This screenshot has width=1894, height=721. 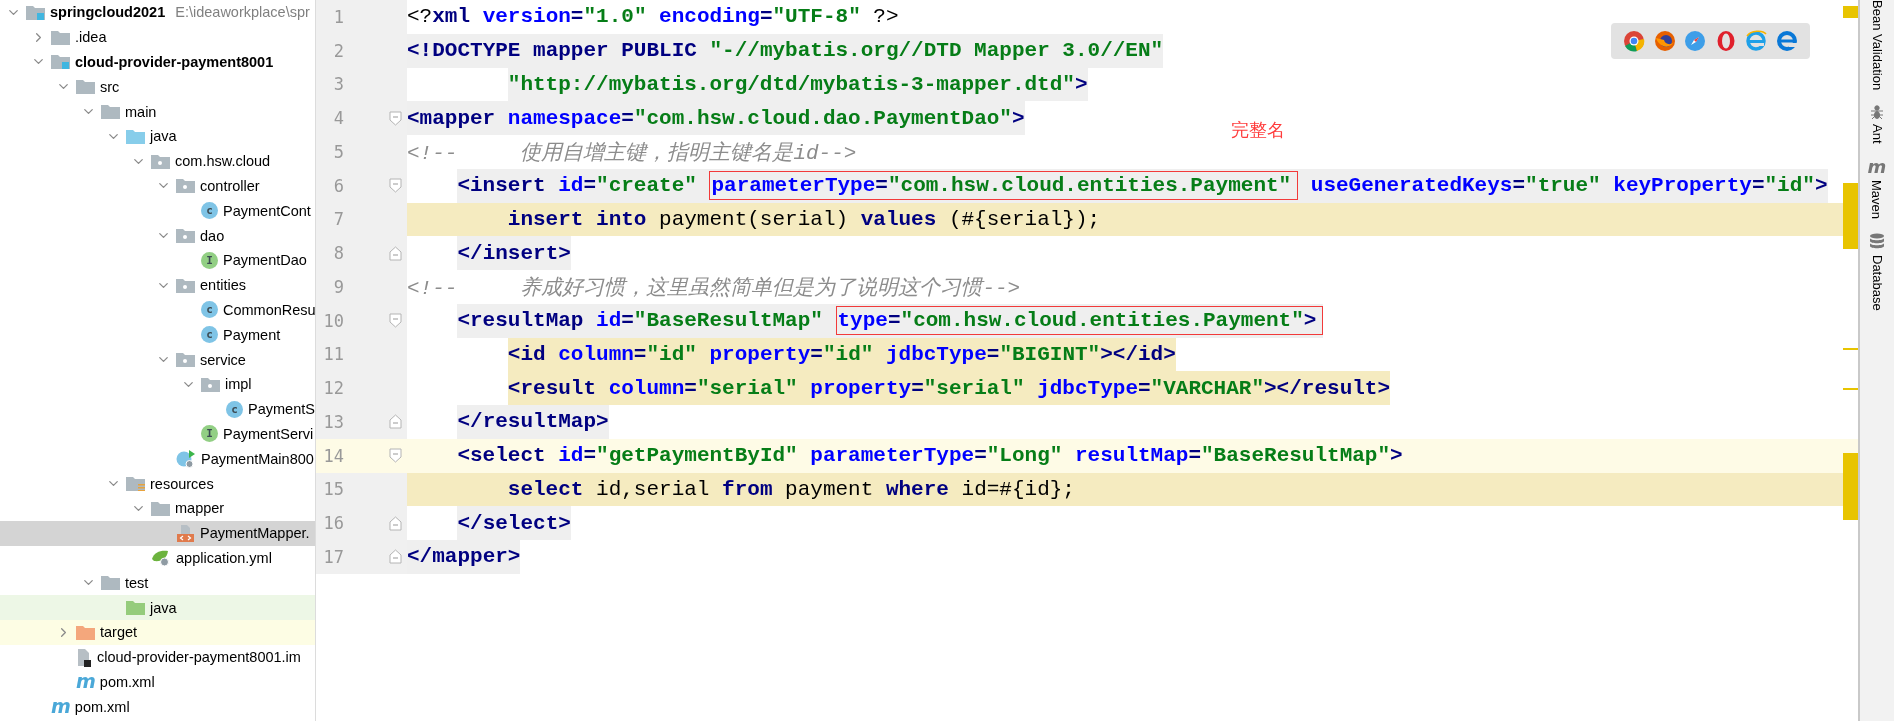 I want to click on line-number: 7, so click(x=338, y=219).